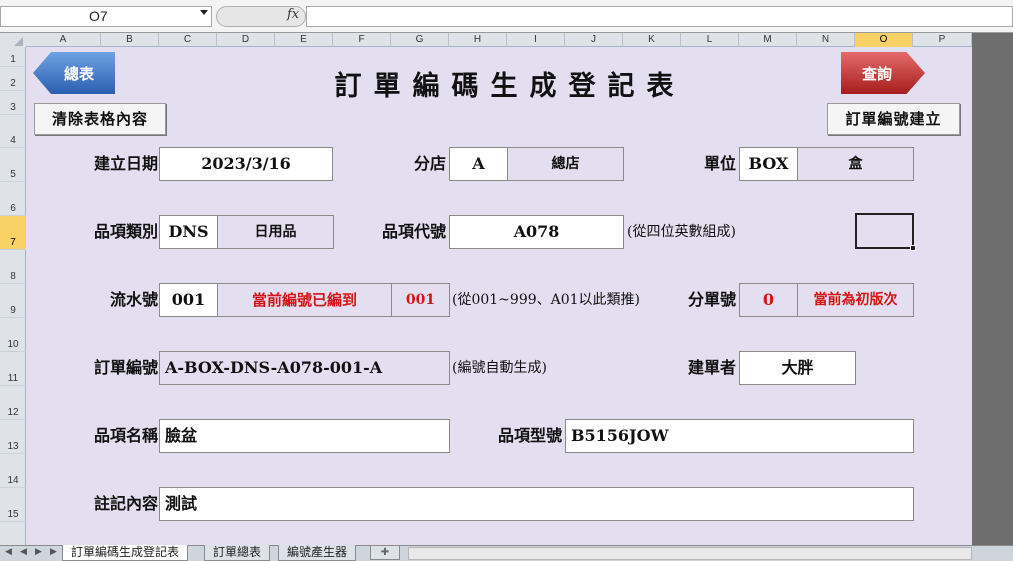 The width and height of the screenshot is (1013, 561). Describe the element at coordinates (594, 40) in the screenshot. I see `column-header-j: J` at that location.